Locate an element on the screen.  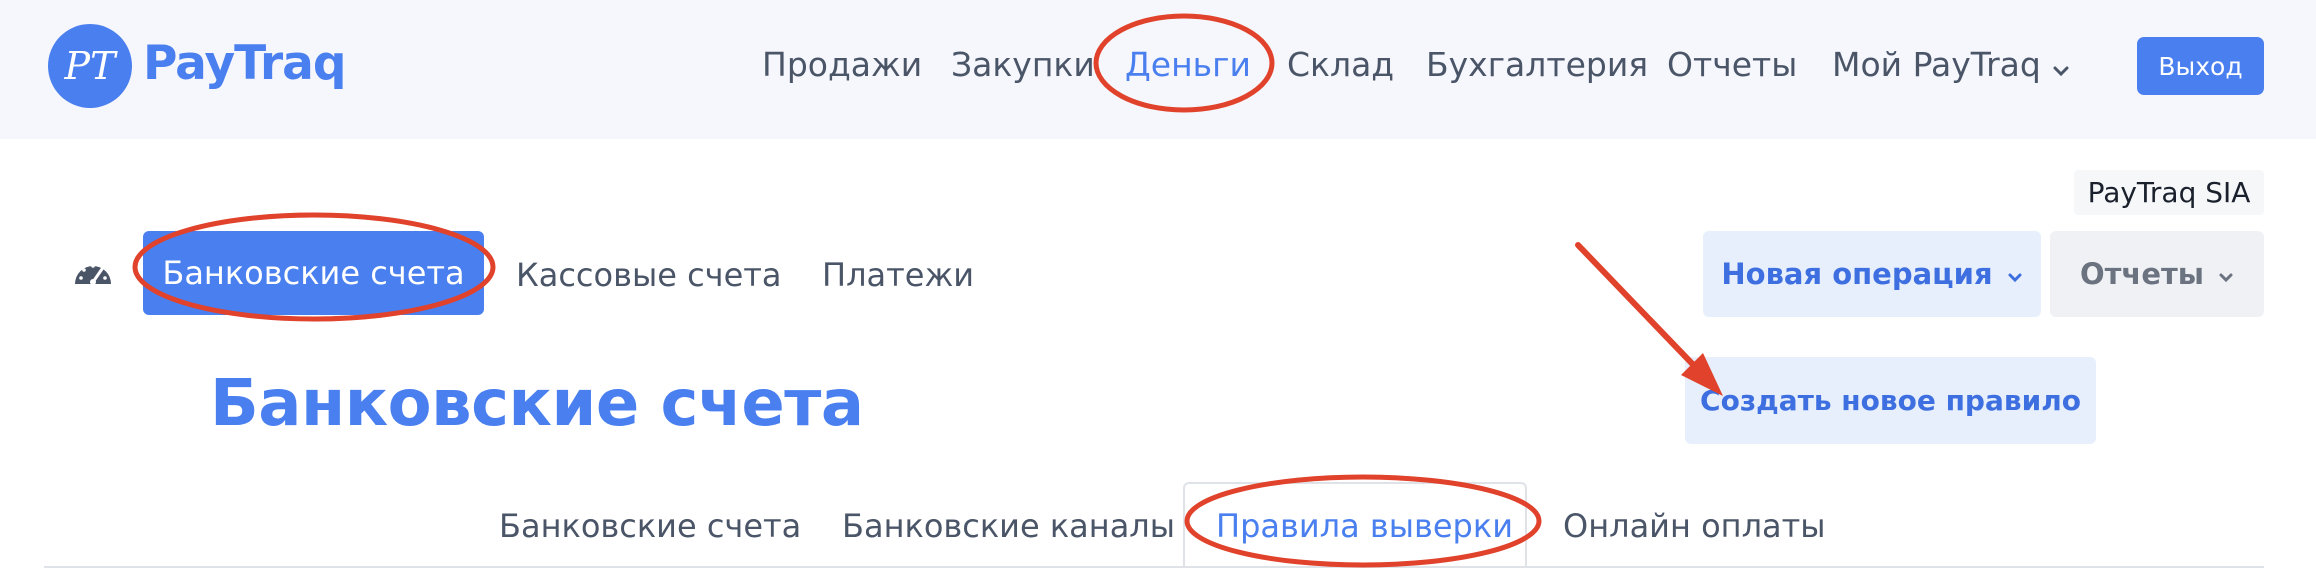
reports-label: Отчеты is located at coordinates (2142, 274).